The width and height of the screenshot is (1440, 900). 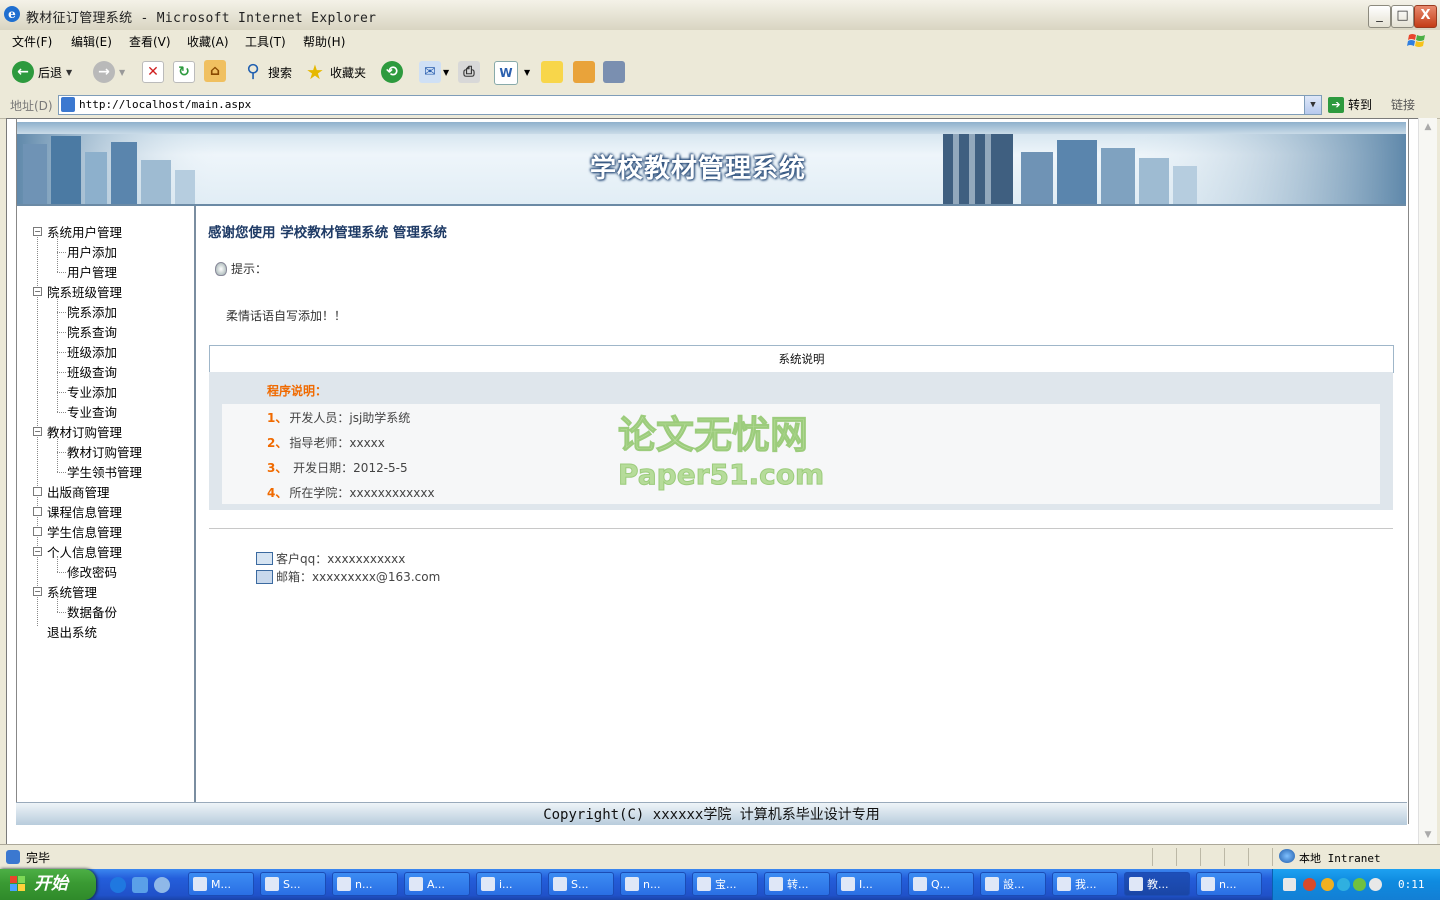 I want to click on menu-file: 文件(F), so click(x=32, y=41).